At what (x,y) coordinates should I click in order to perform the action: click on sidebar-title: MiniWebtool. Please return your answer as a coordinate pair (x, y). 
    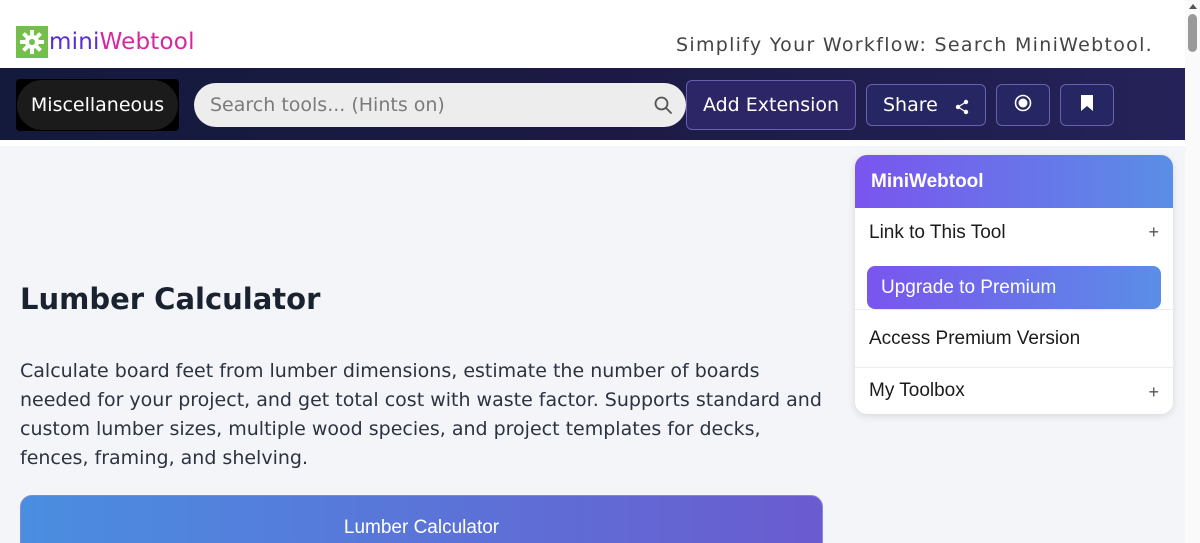
    Looking at the image, I should click on (1014, 181).